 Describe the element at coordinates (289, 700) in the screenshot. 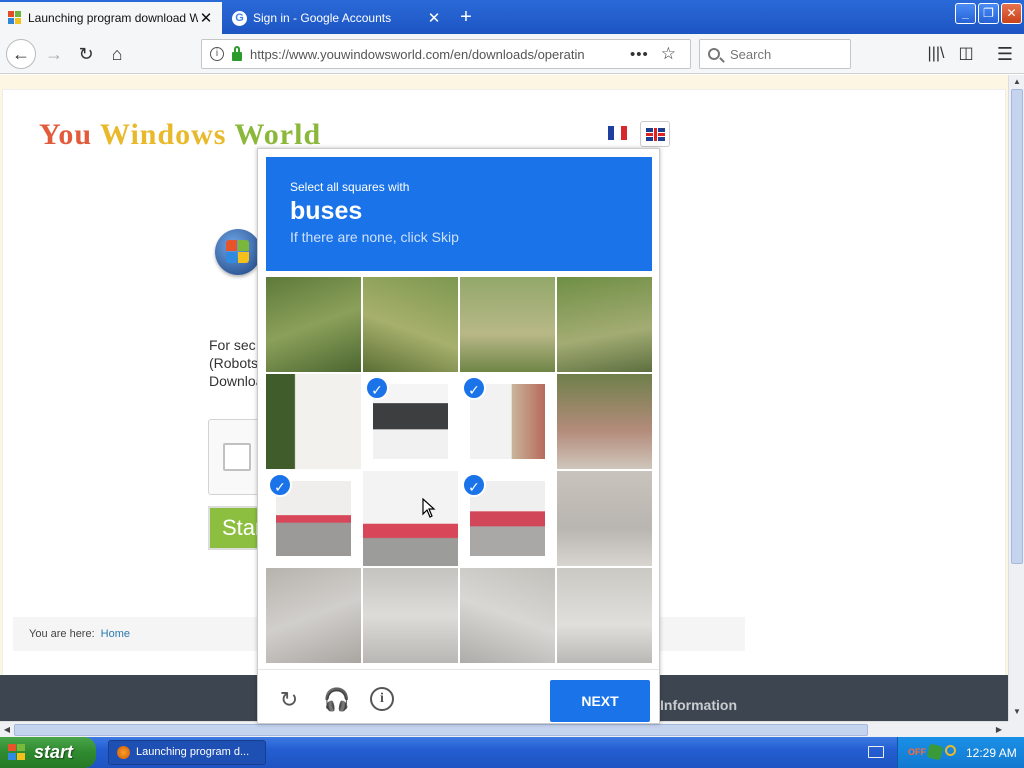

I see `reload-challenge-icon: ↻` at that location.